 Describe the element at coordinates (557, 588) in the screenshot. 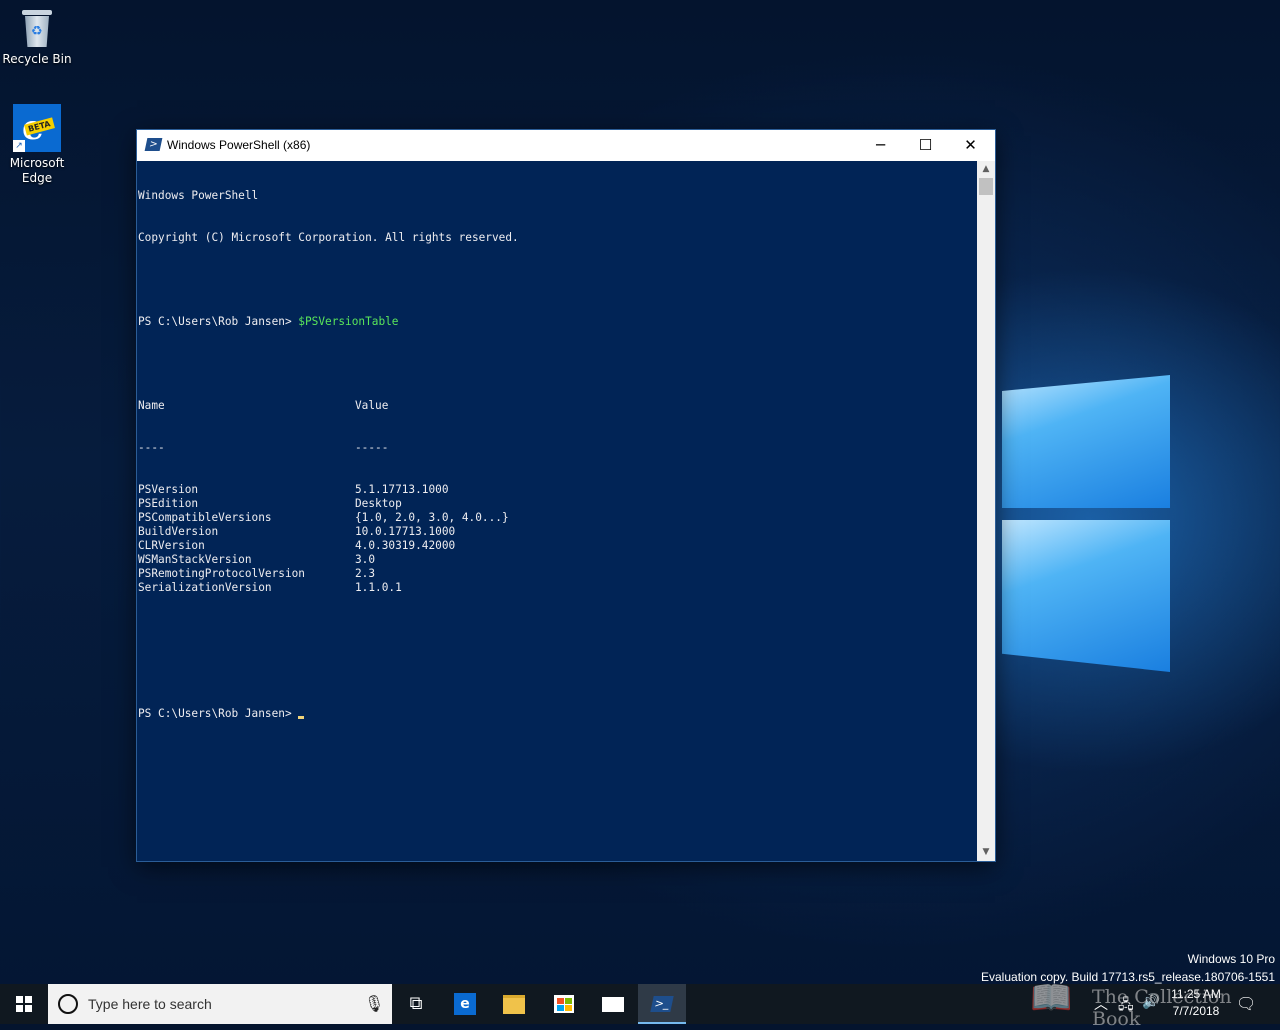

I see `table-row: SerializationVersion 1.1.0.1` at that location.